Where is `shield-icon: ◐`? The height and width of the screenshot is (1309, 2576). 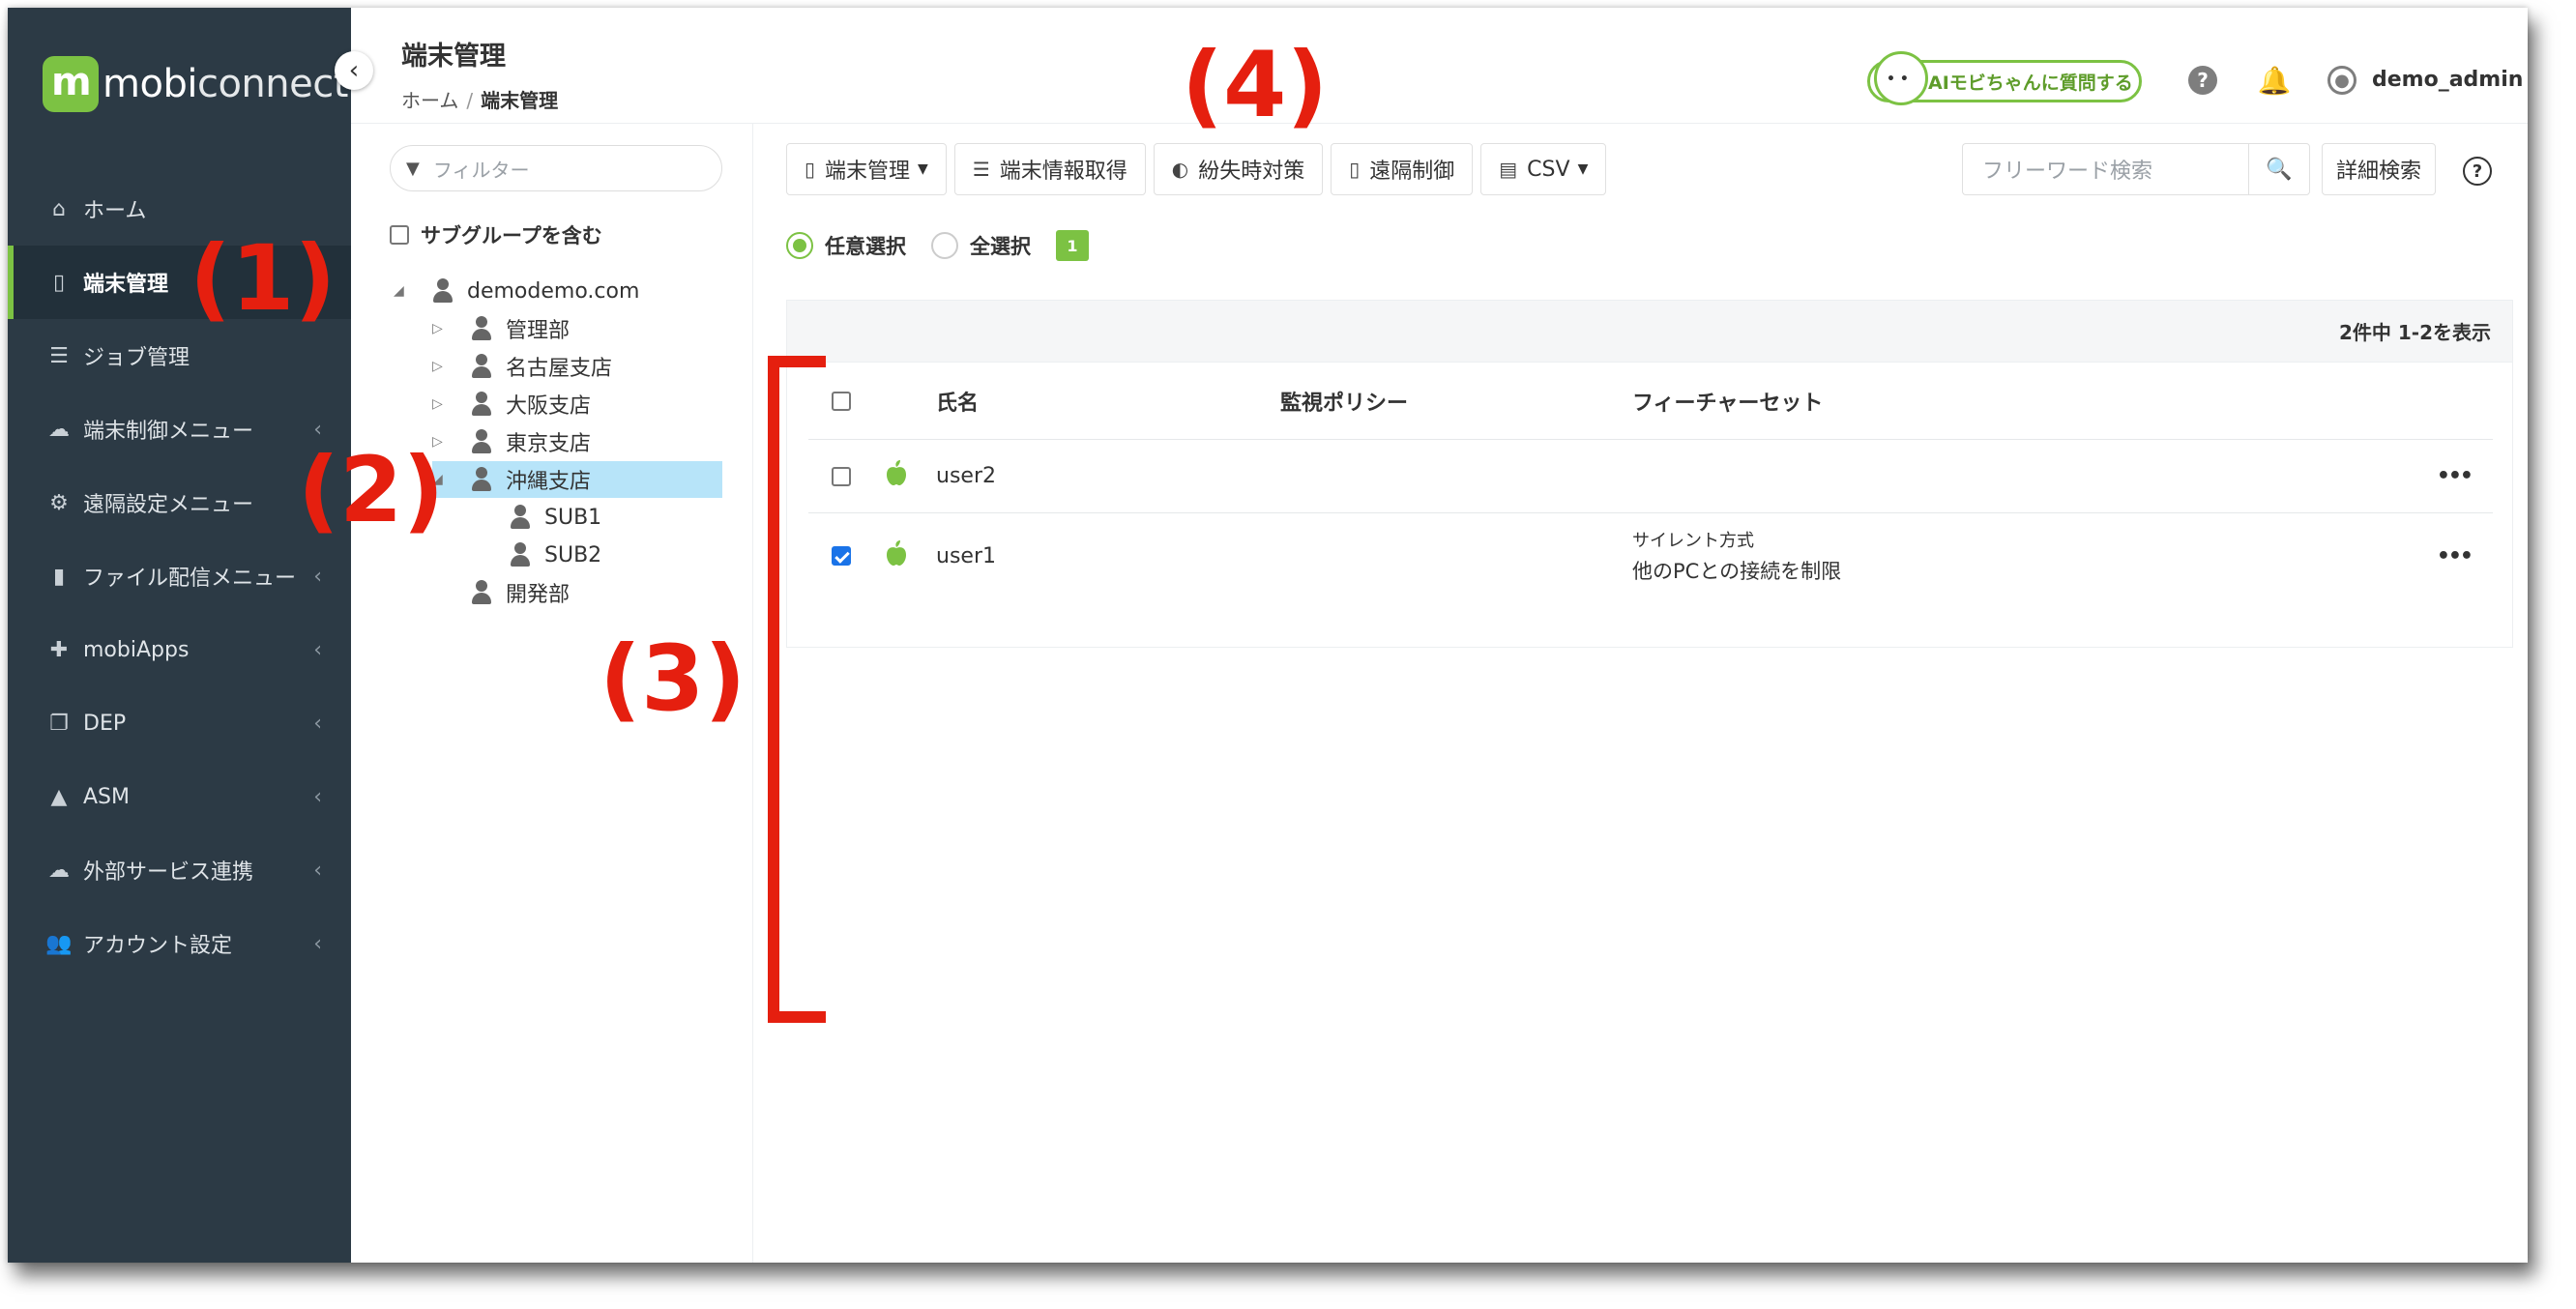
shield-icon: ◐ is located at coordinates (1180, 169).